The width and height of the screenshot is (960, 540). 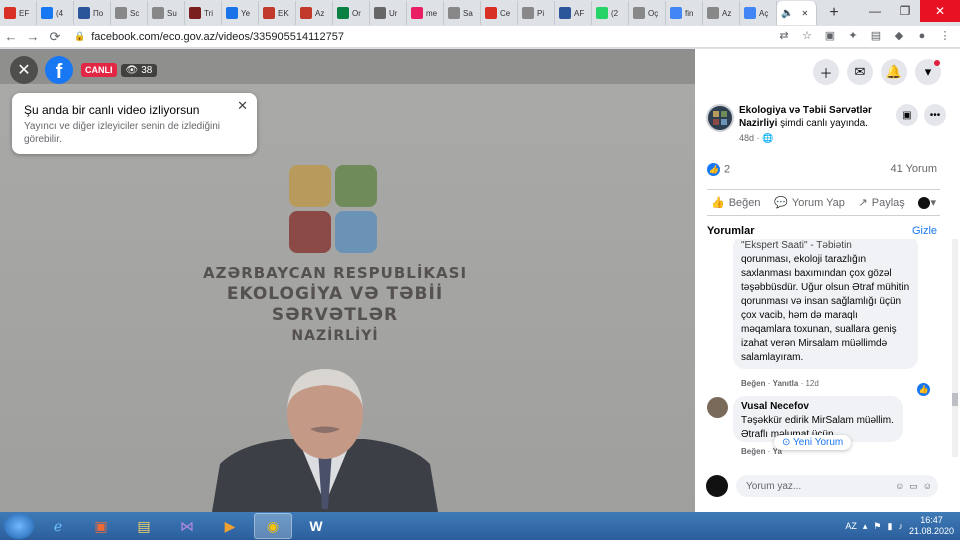 I want to click on pdf-extension-icon: ▣, so click(x=830, y=36).